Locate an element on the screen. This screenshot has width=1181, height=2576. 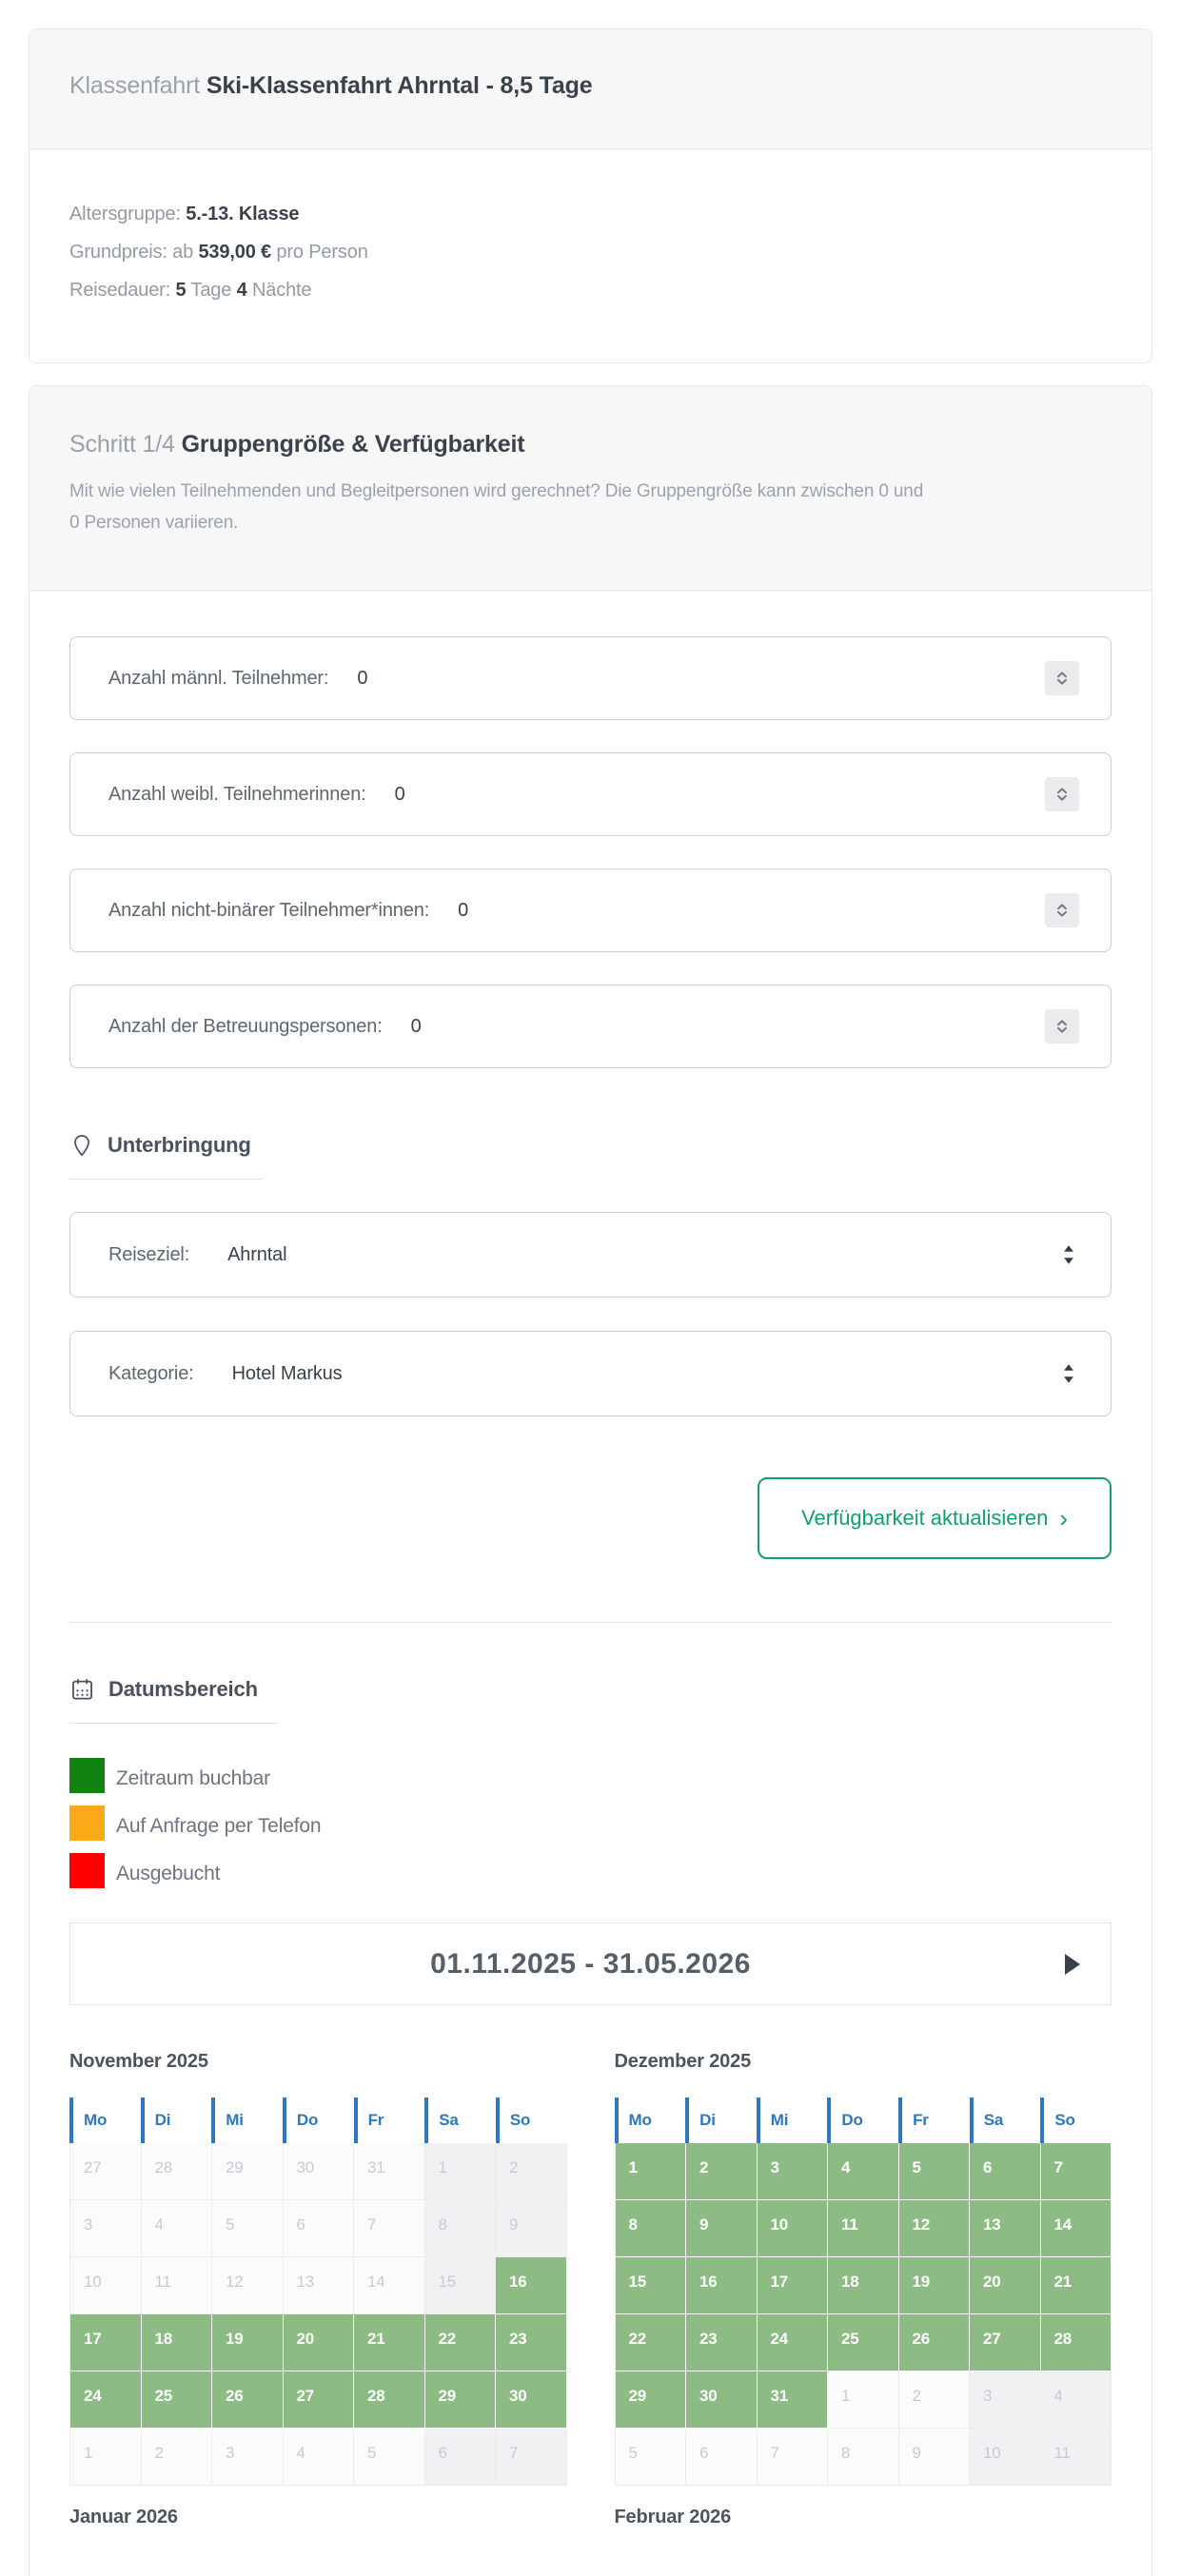
calendar-day: 2 is located at coordinates (722, 2171).